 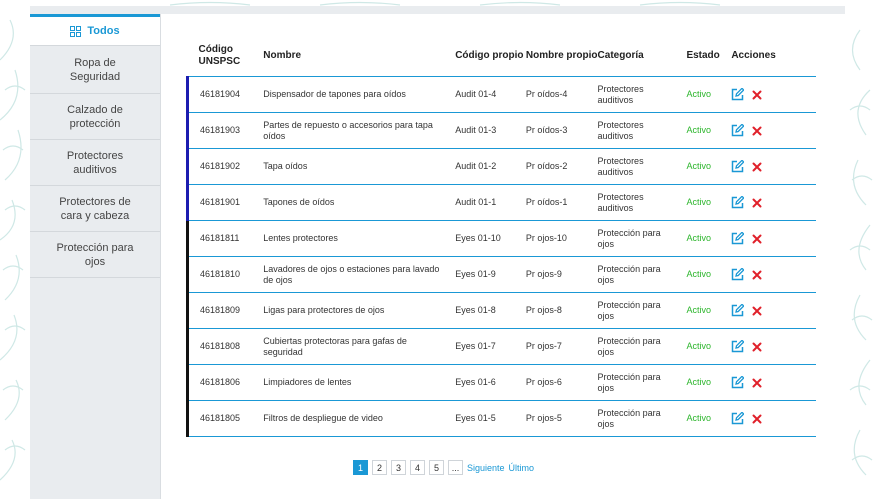 What do you see at coordinates (476, 166) in the screenshot?
I see `cell-codigo-propio: Audit 01-2` at bounding box center [476, 166].